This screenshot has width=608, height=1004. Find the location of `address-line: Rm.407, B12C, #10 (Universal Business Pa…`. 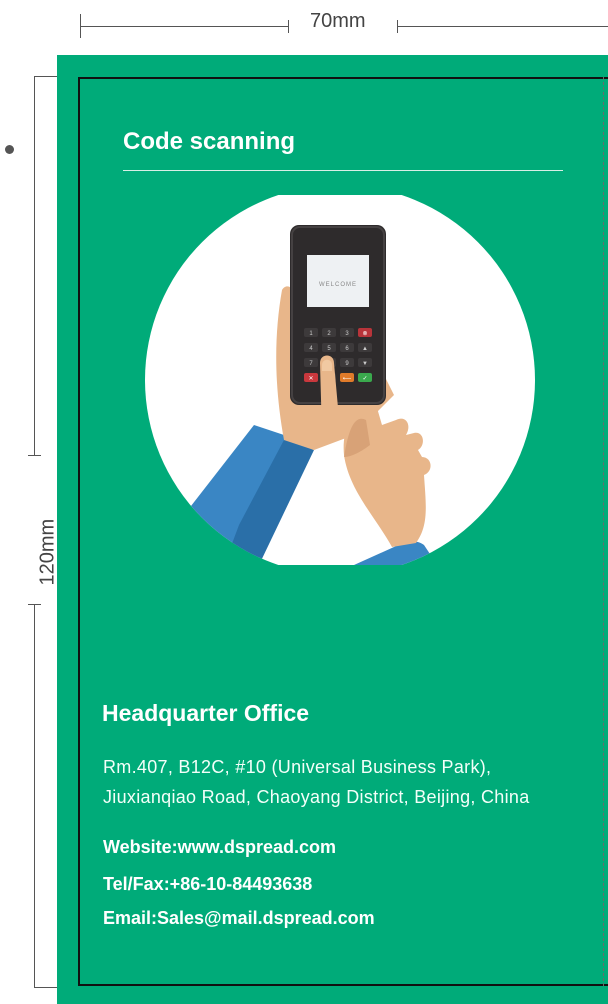

address-line: Rm.407, B12C, #10 (Universal Business Pa… is located at coordinates (297, 767).